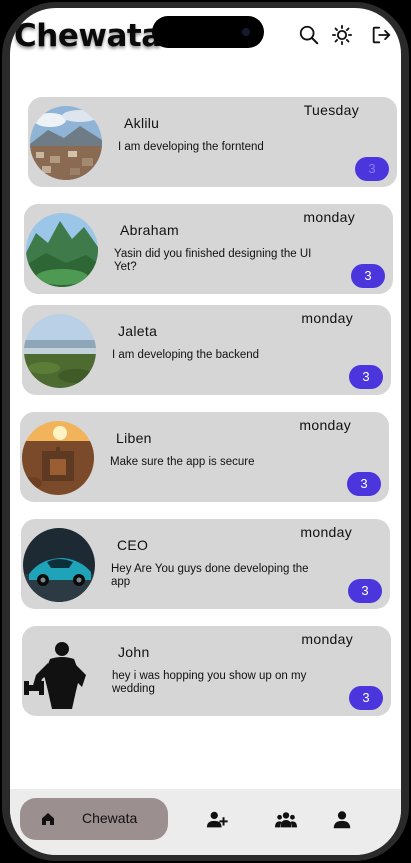 The image size is (411, 863). What do you see at coordinates (309, 35) in the screenshot?
I see `search-icon` at bounding box center [309, 35].